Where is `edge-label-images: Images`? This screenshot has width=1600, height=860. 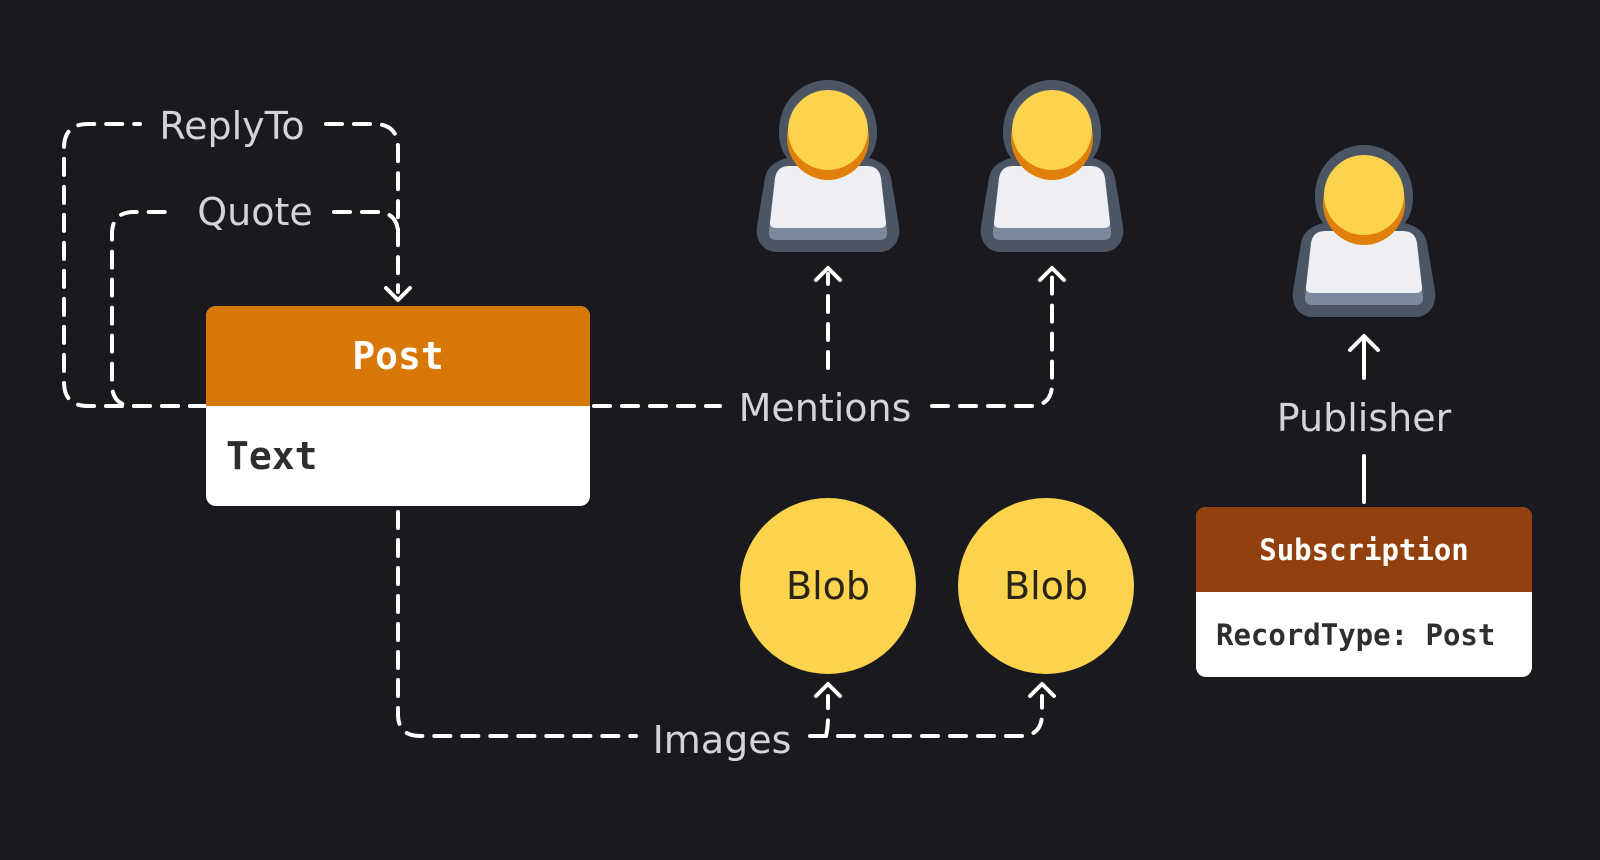
edge-label-images: Images is located at coordinates (722, 740).